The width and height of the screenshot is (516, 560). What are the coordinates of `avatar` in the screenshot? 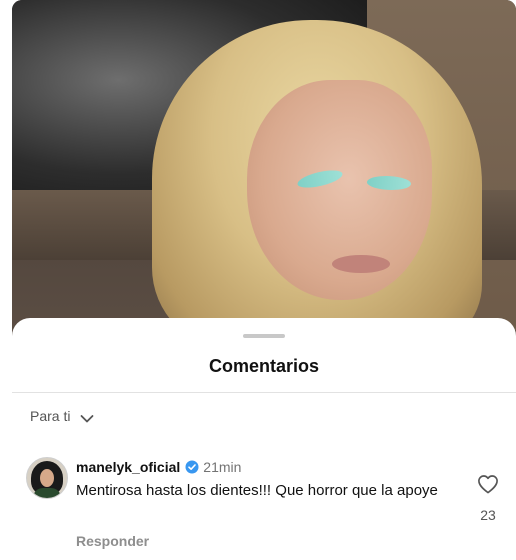 It's located at (47, 478).